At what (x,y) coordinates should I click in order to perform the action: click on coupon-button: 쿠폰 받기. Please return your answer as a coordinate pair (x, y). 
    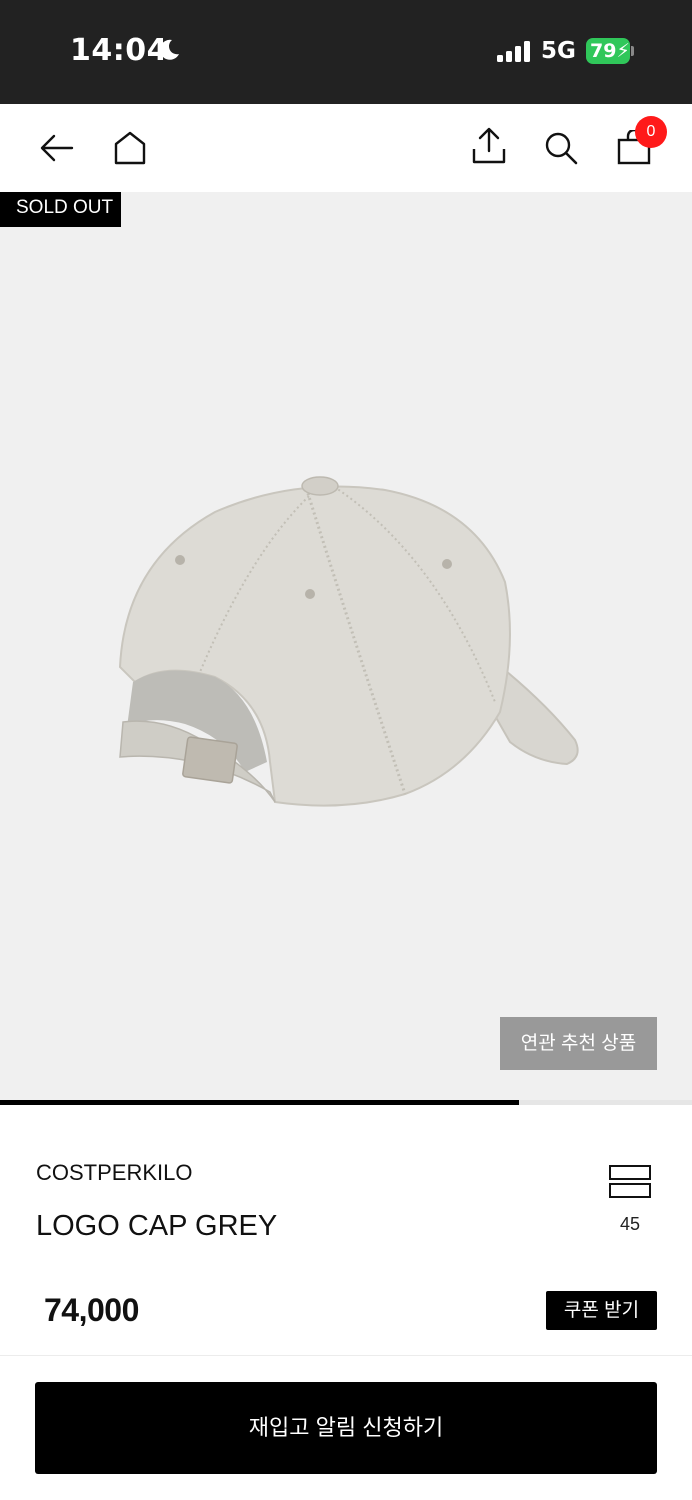
    Looking at the image, I should click on (601, 1310).